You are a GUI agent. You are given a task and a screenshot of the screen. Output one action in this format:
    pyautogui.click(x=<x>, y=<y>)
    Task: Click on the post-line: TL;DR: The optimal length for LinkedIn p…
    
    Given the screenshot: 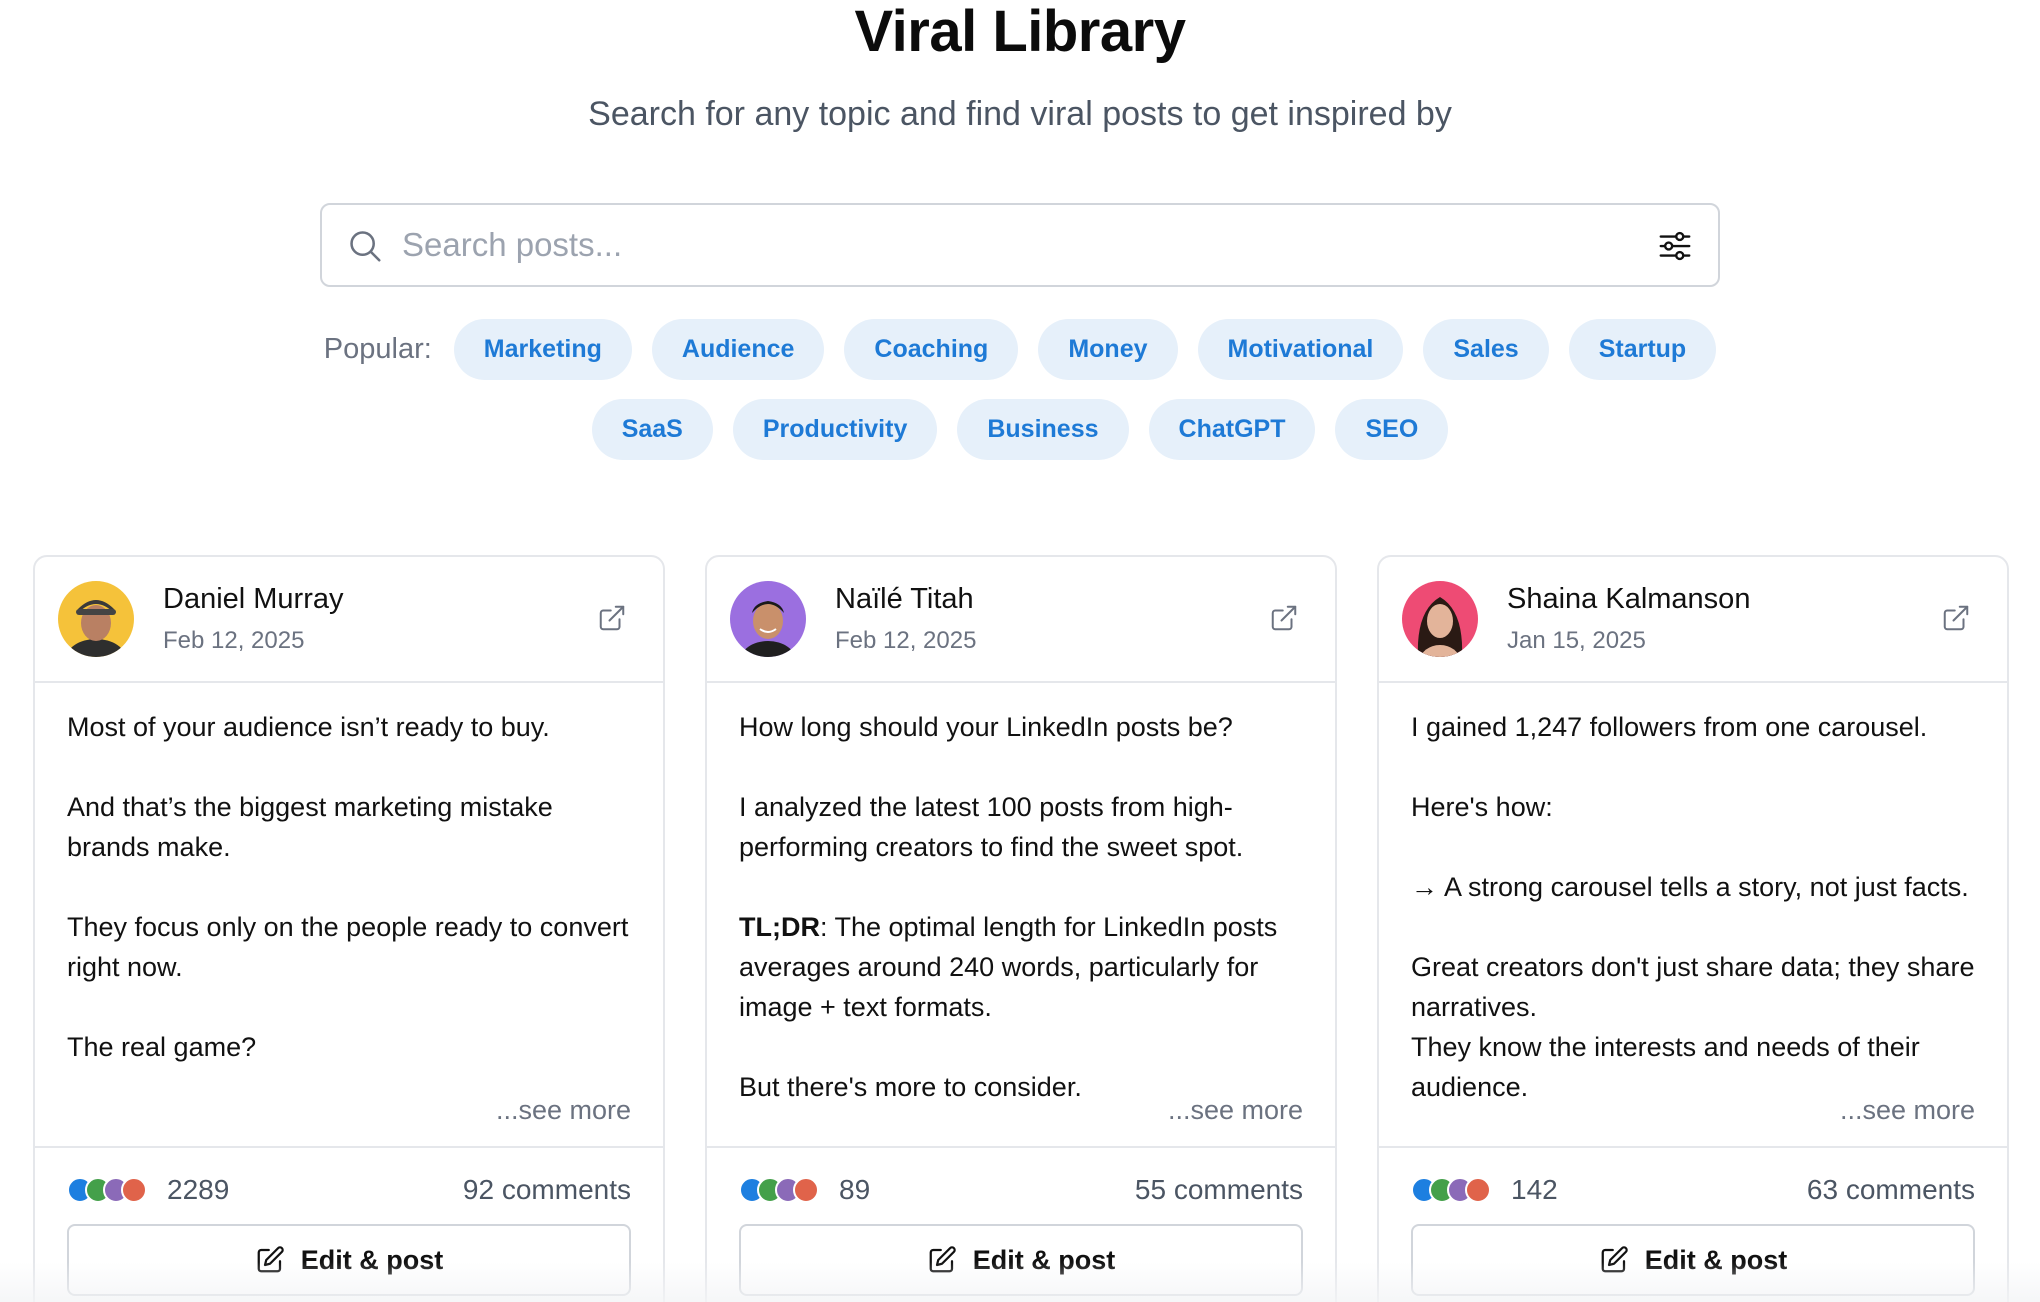 What is the action you would take?
    pyautogui.click(x=1021, y=967)
    